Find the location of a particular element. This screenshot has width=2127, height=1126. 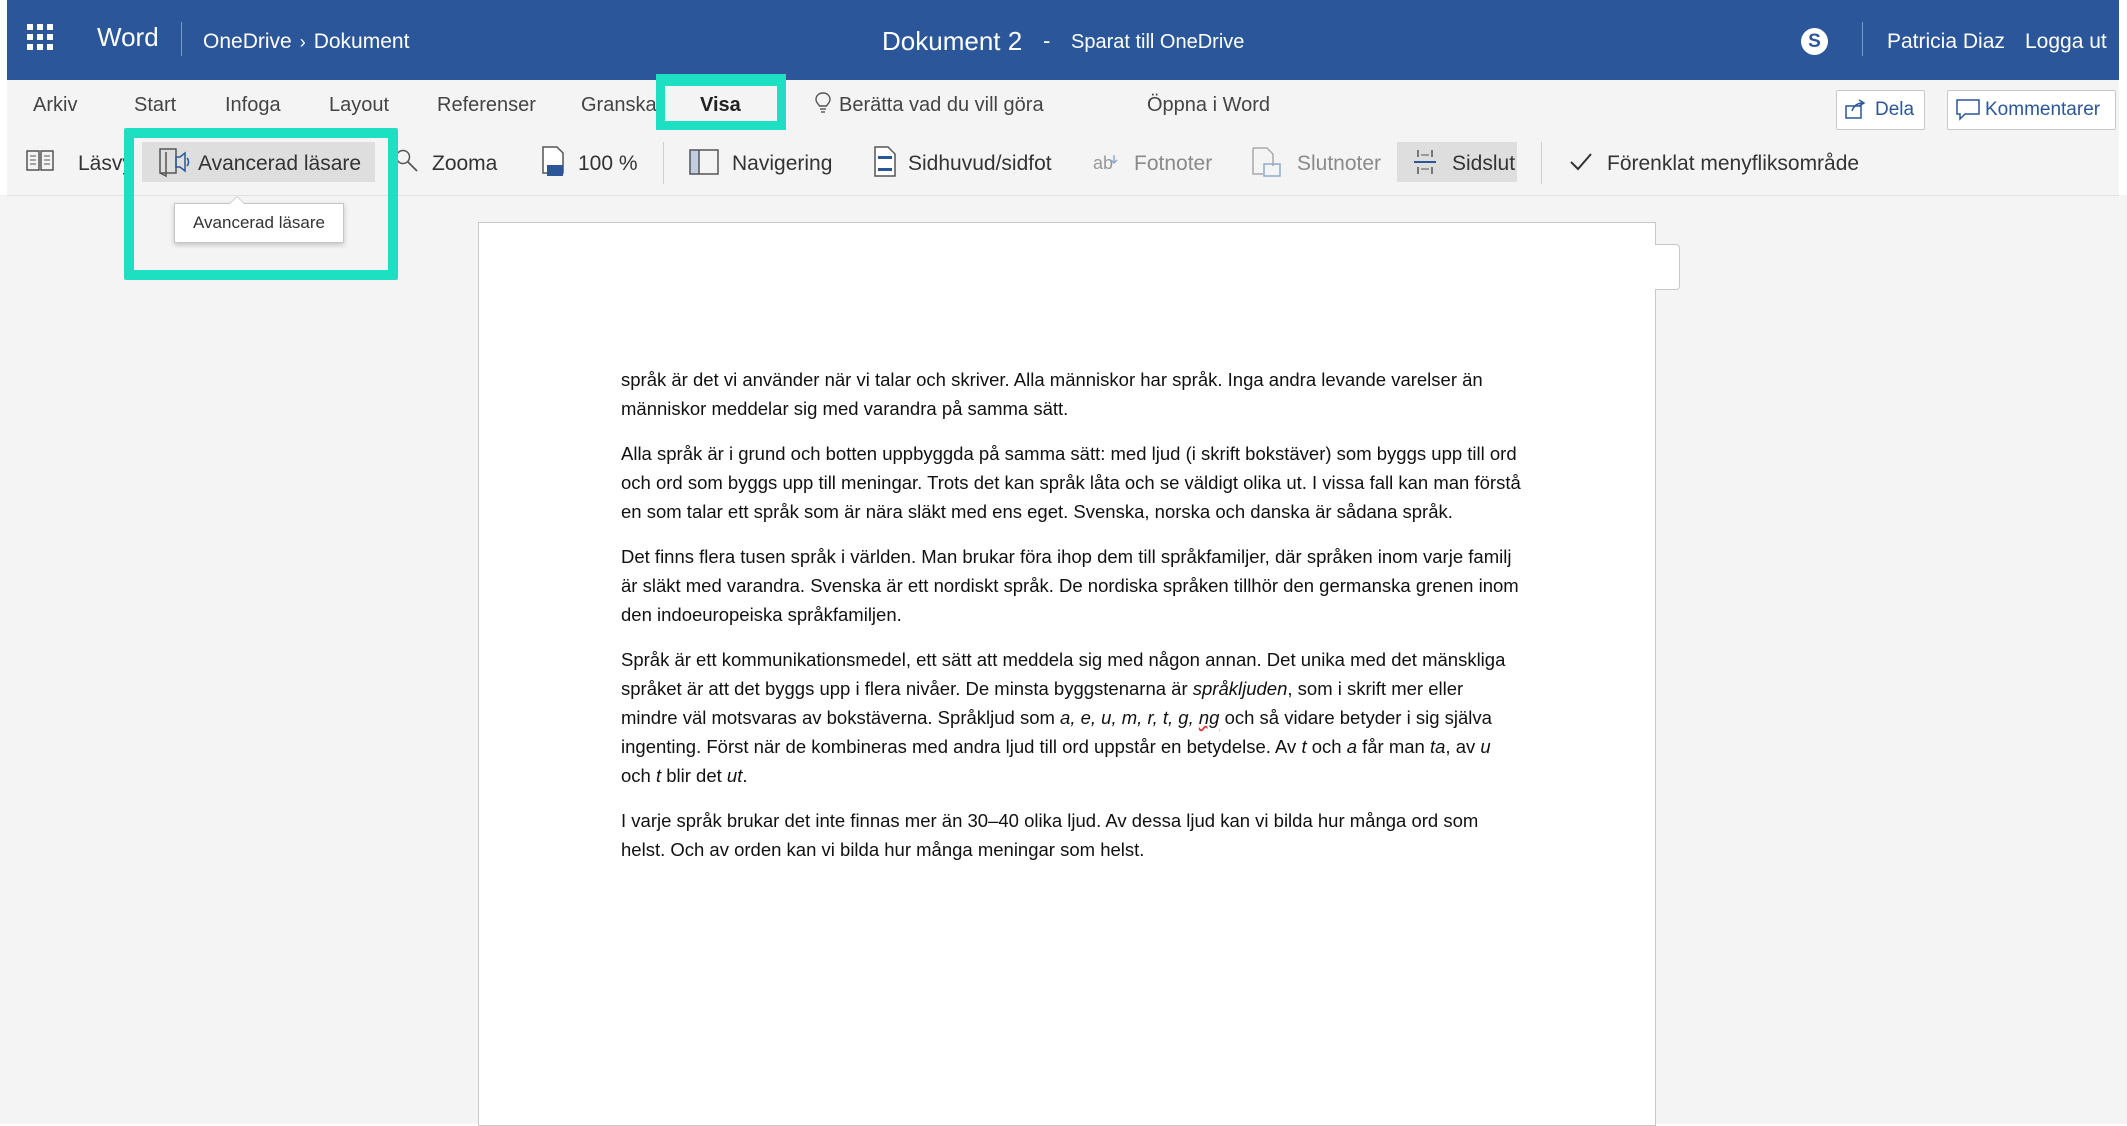

zoom-label: Zooma is located at coordinates (465, 163).